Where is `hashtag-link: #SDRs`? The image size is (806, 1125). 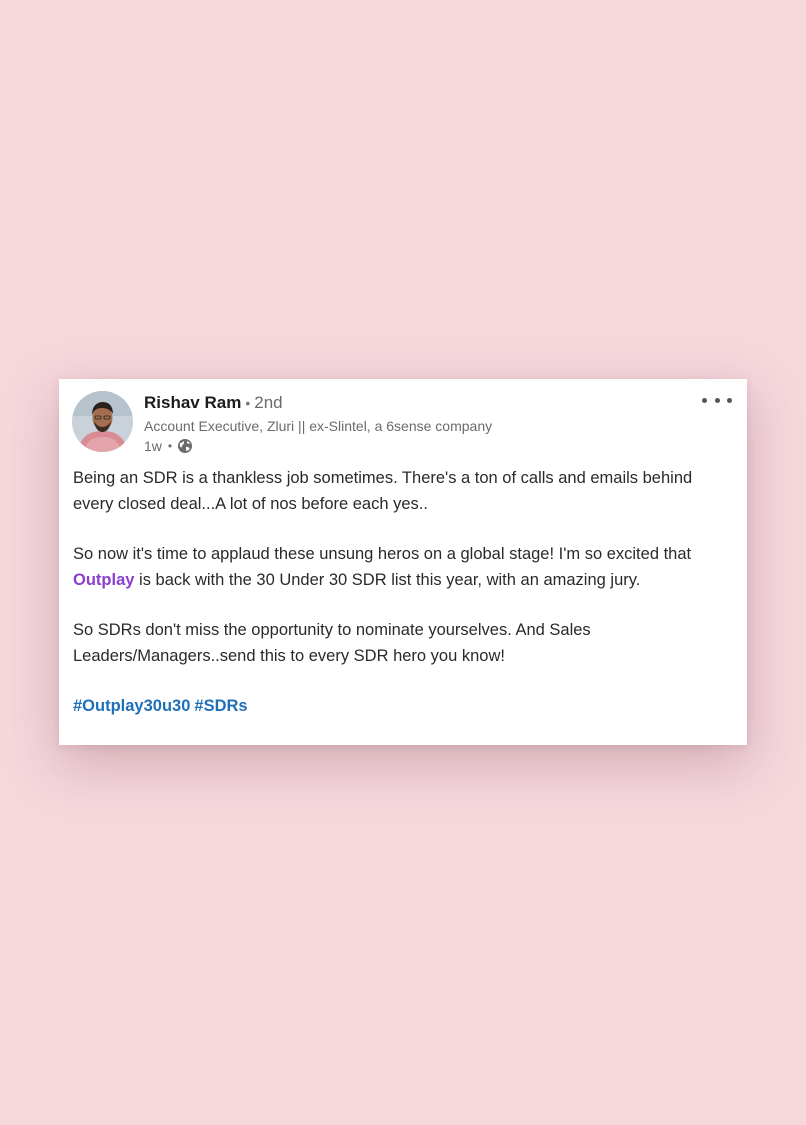 hashtag-link: #SDRs is located at coordinates (220, 706).